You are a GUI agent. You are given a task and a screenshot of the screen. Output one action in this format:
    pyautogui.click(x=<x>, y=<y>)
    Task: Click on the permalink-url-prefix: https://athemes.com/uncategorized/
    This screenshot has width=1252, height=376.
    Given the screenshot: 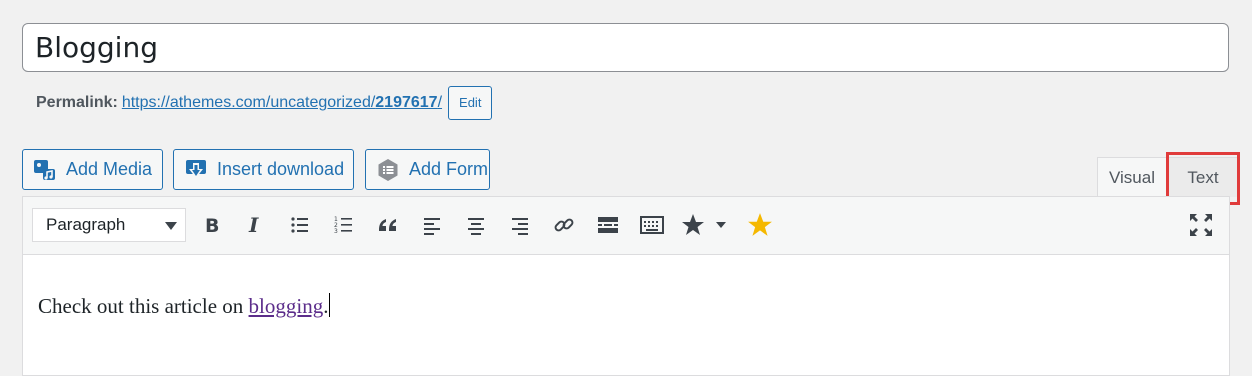 What is the action you would take?
    pyautogui.click(x=248, y=102)
    